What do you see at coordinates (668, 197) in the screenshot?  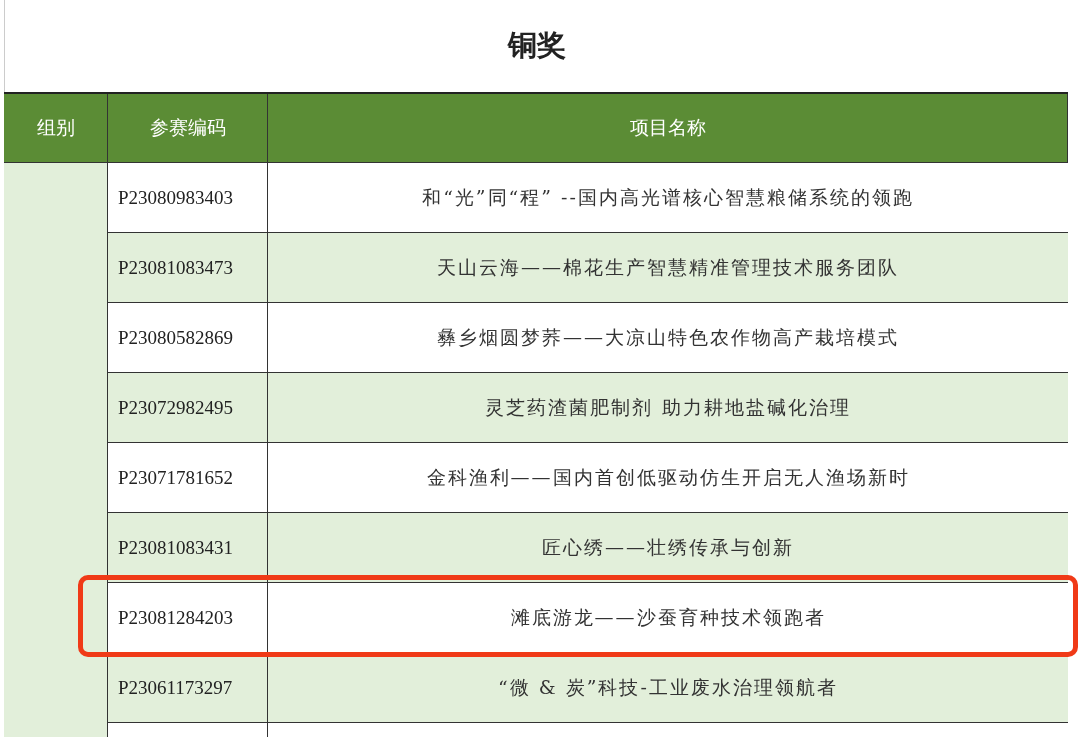 I see `table-cell-text: 和“光”同“程” --国内高光谱核心智慧粮储系统的领跑` at bounding box center [668, 197].